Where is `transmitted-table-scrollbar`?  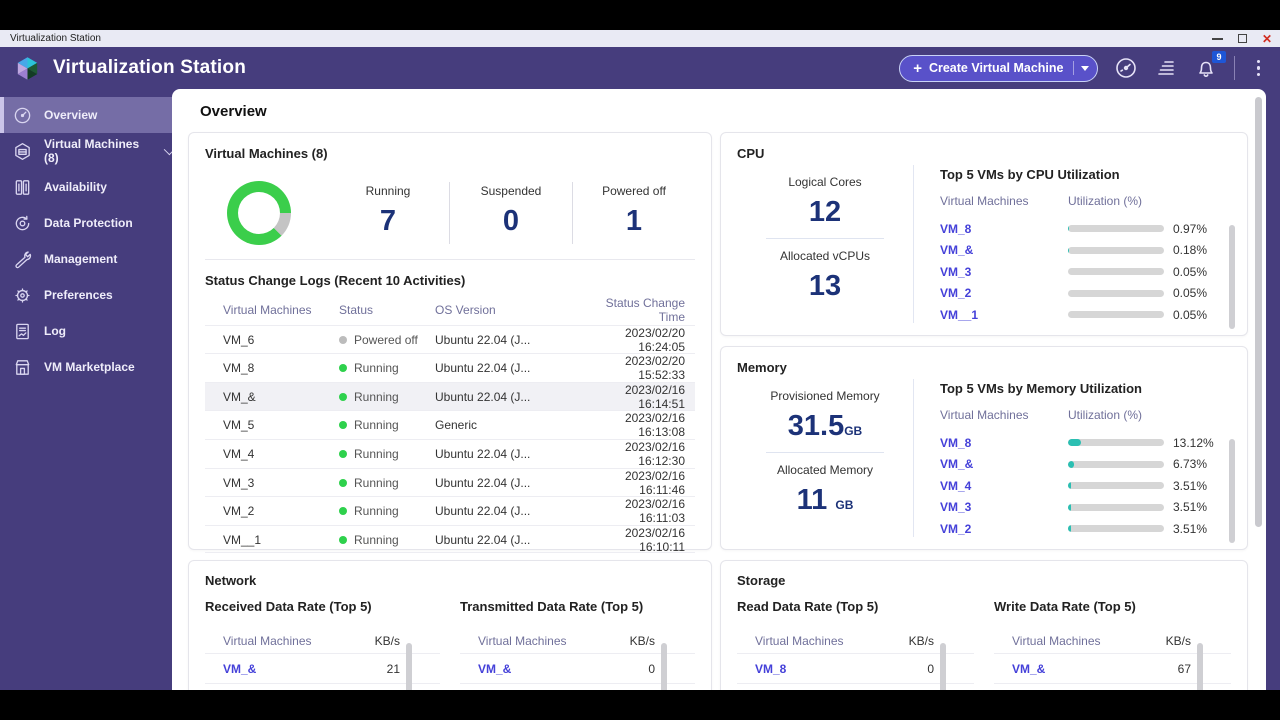 transmitted-table-scrollbar is located at coordinates (664, 666).